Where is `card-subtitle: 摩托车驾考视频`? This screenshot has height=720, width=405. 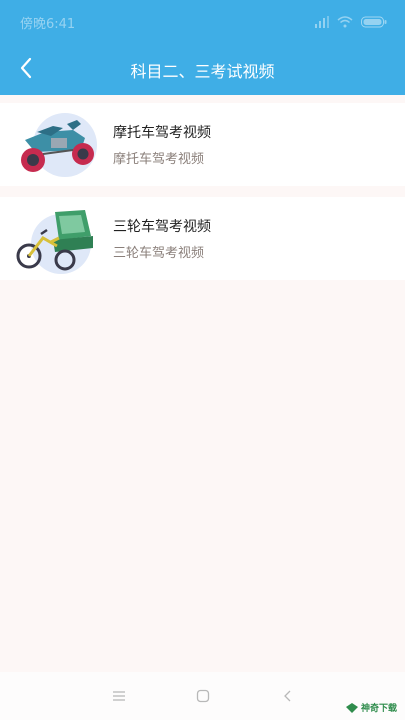 card-subtitle: 摩托车驾考视频 is located at coordinates (159, 159).